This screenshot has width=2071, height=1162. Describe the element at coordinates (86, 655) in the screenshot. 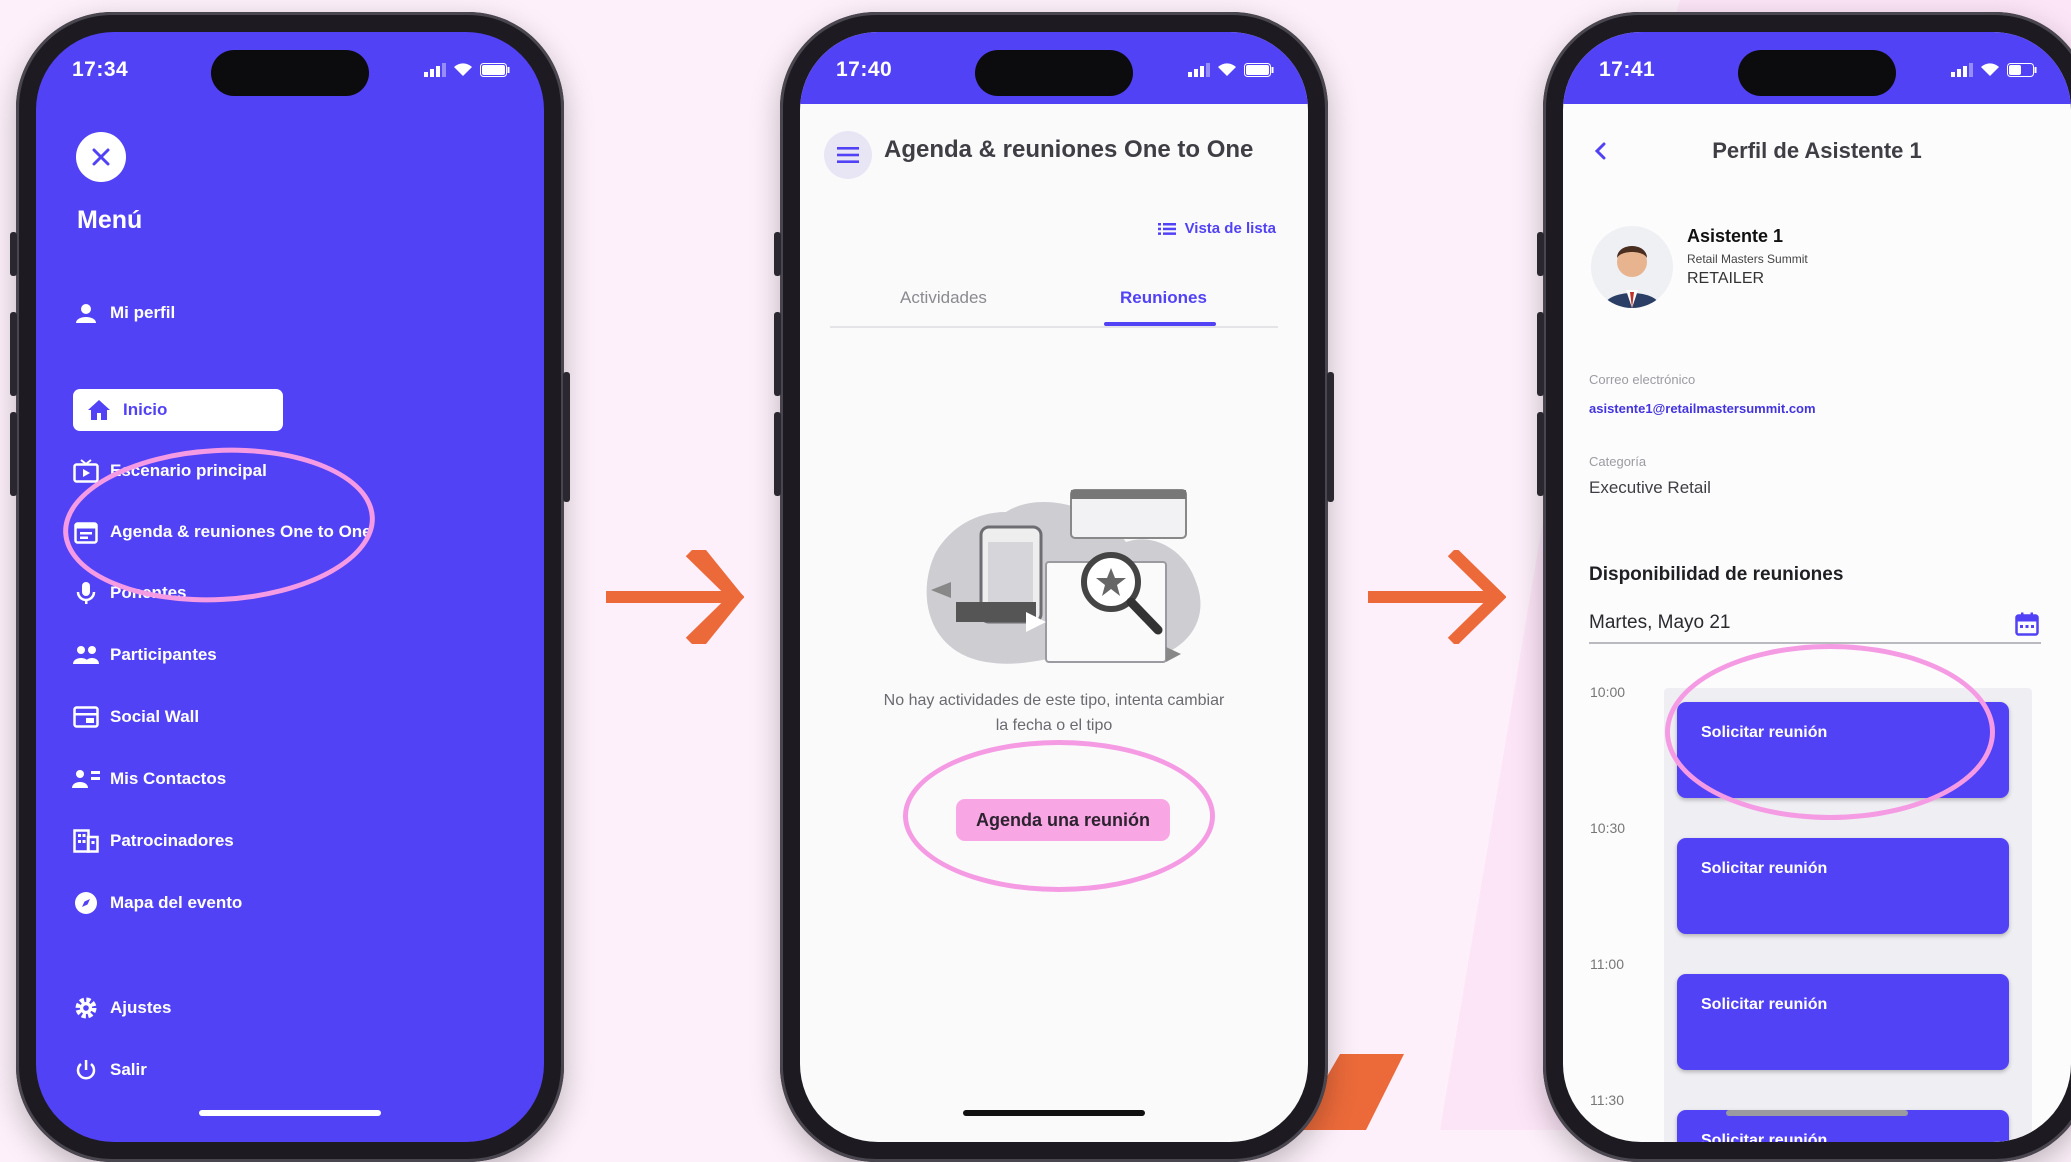

I see `people-icon` at that location.